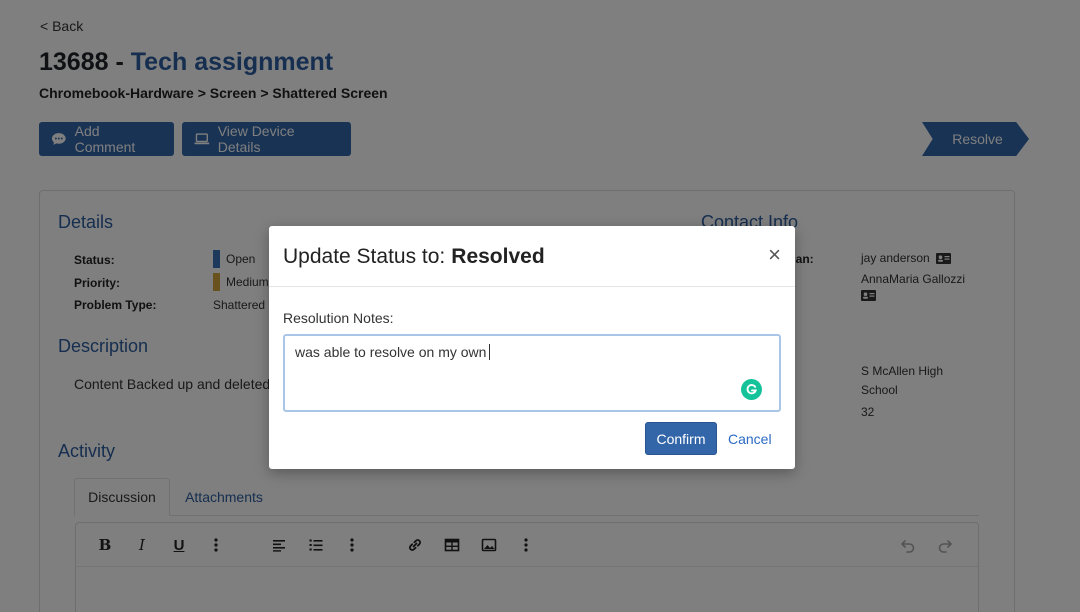  Describe the element at coordinates (532, 373) in the screenshot. I see `resolution-notes-textarea: was able to resolve on my own` at that location.